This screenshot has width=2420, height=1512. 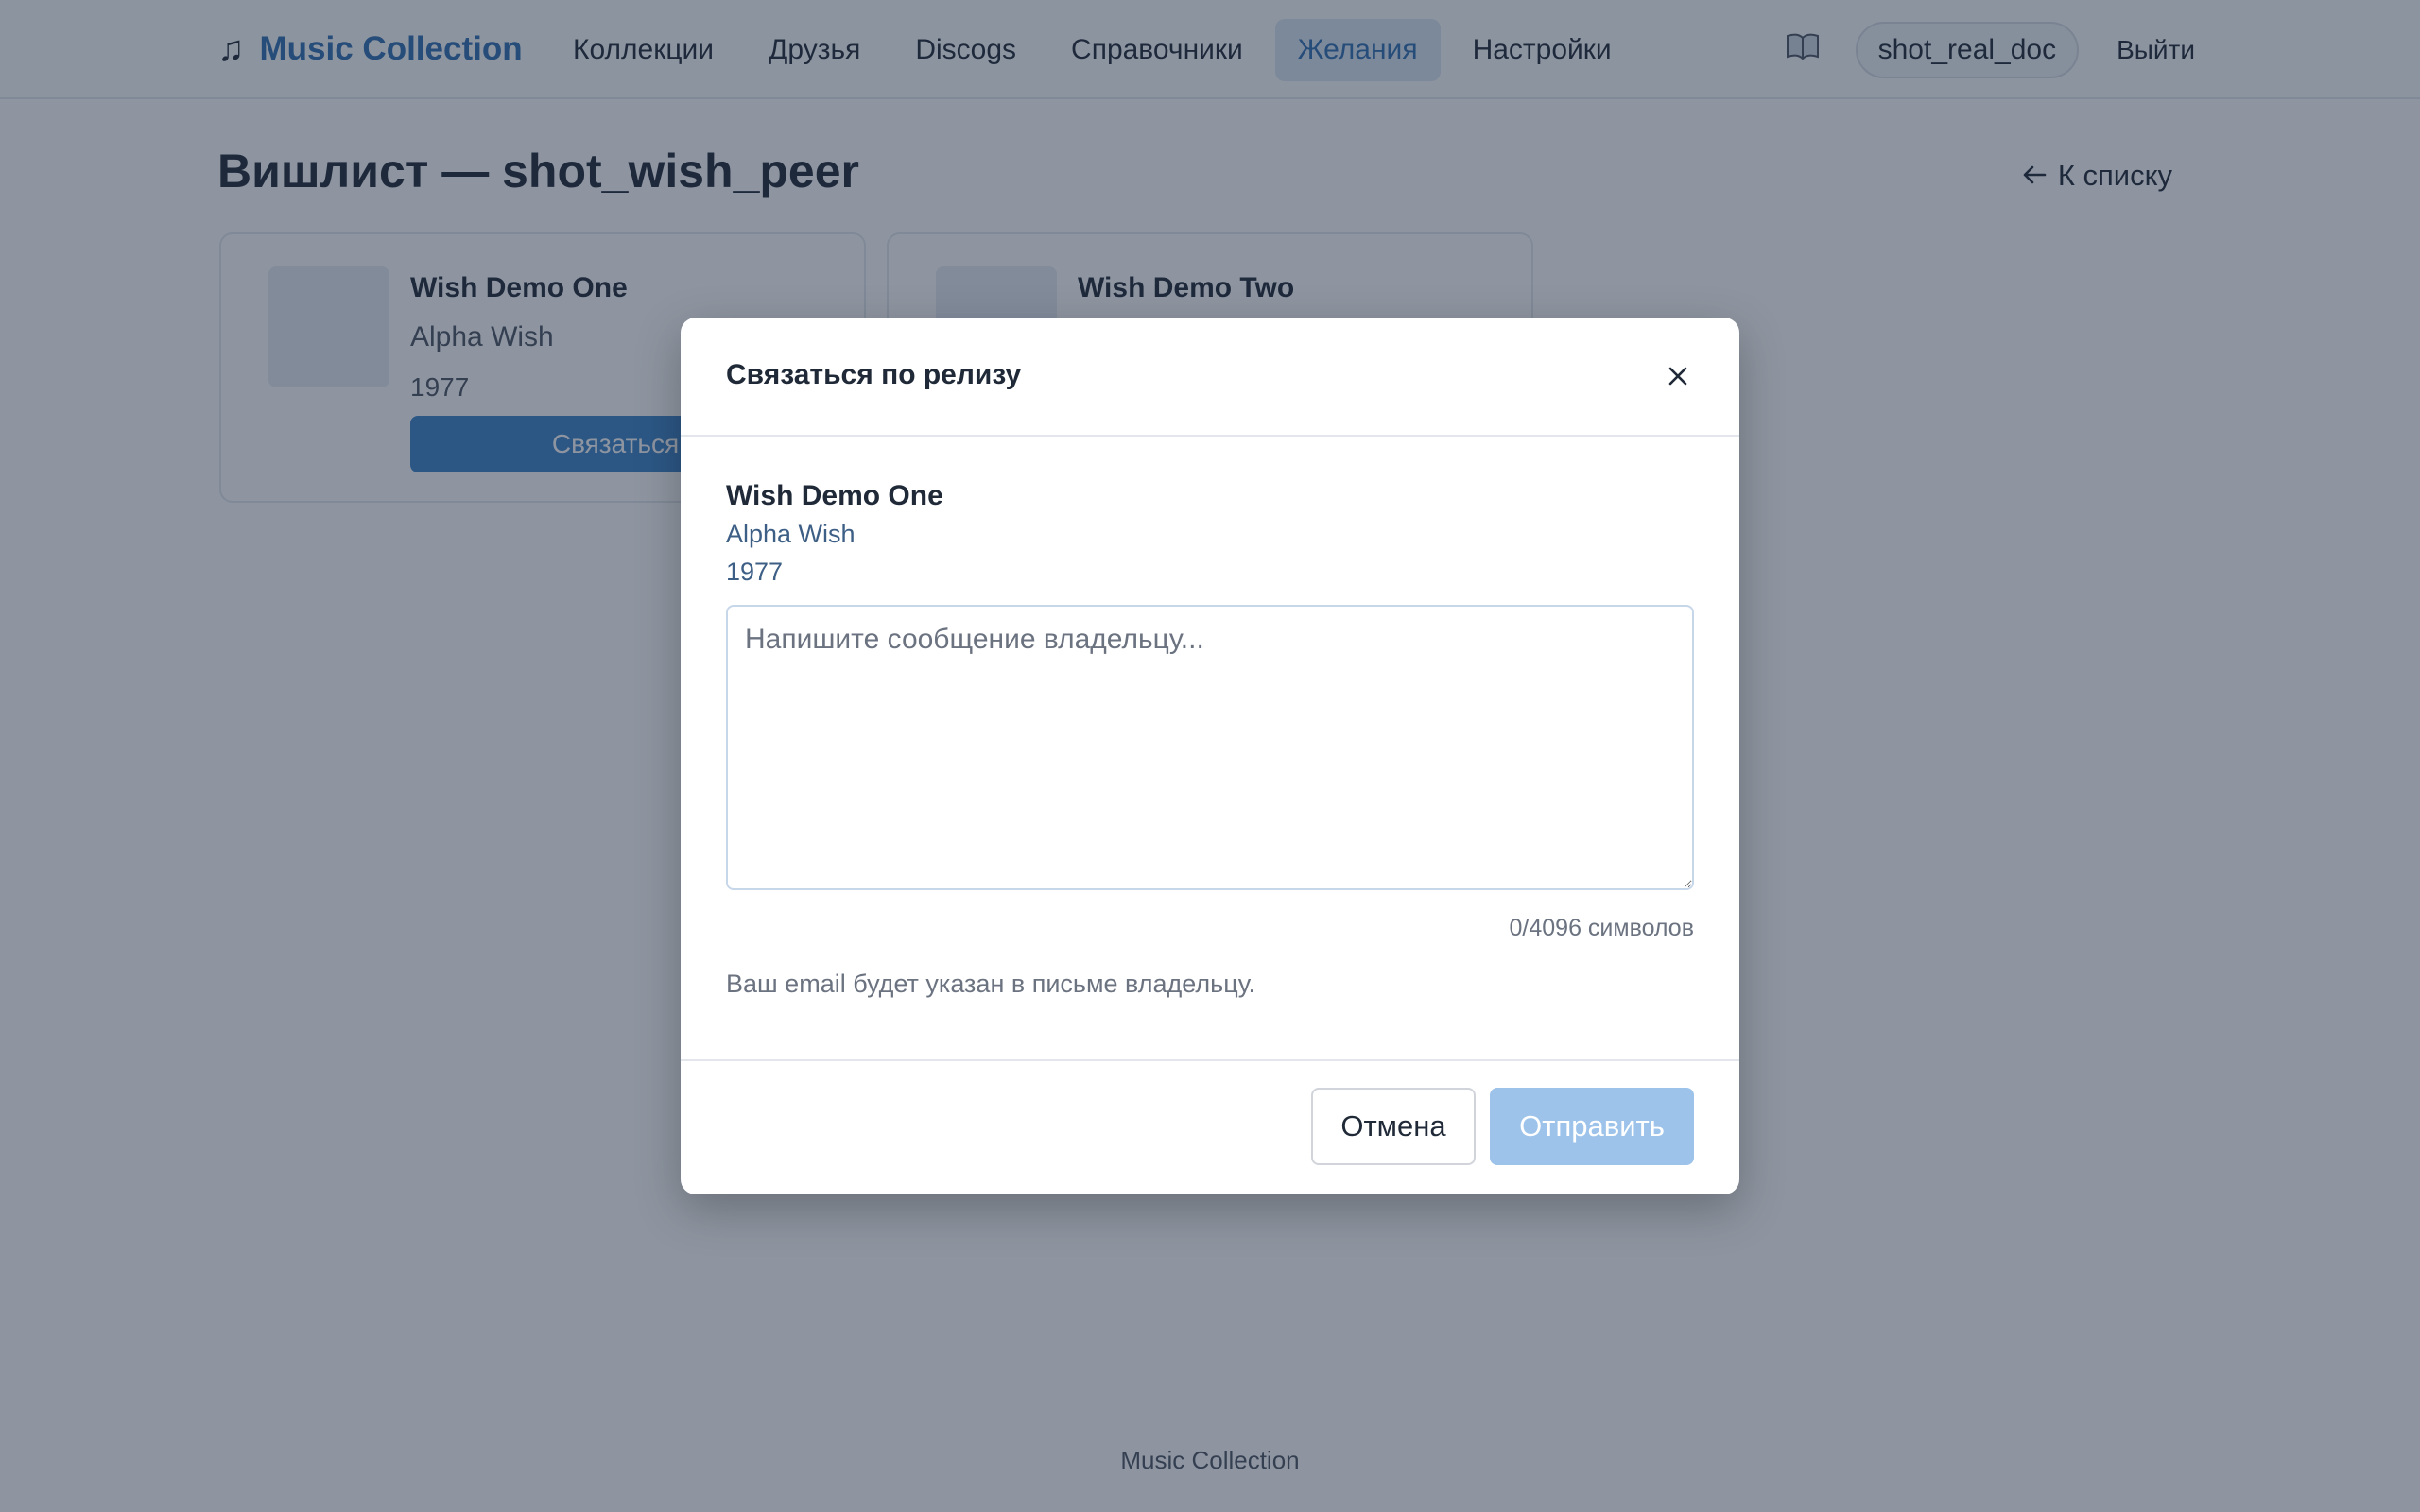 I want to click on modal-header: Связаться по релизу, so click(x=1210, y=377).